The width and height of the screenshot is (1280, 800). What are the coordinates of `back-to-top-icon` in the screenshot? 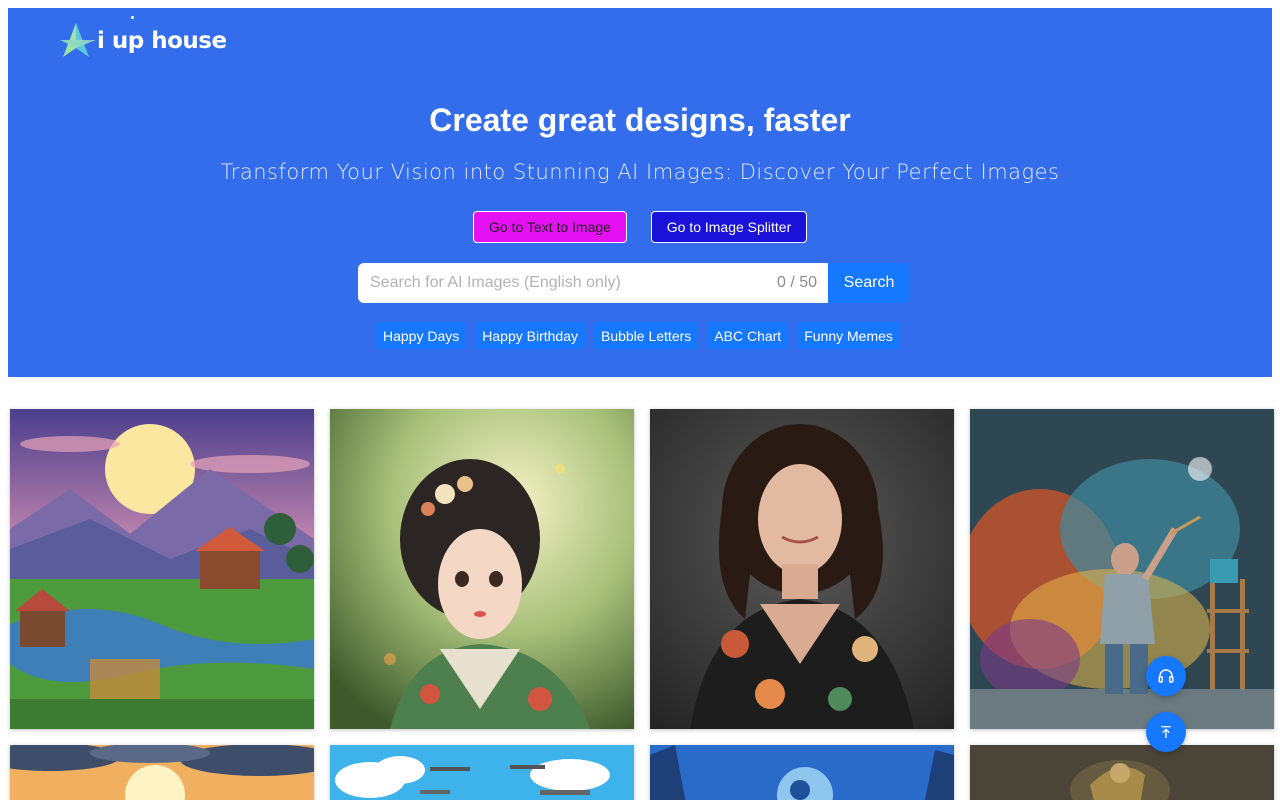 It's located at (1166, 732).